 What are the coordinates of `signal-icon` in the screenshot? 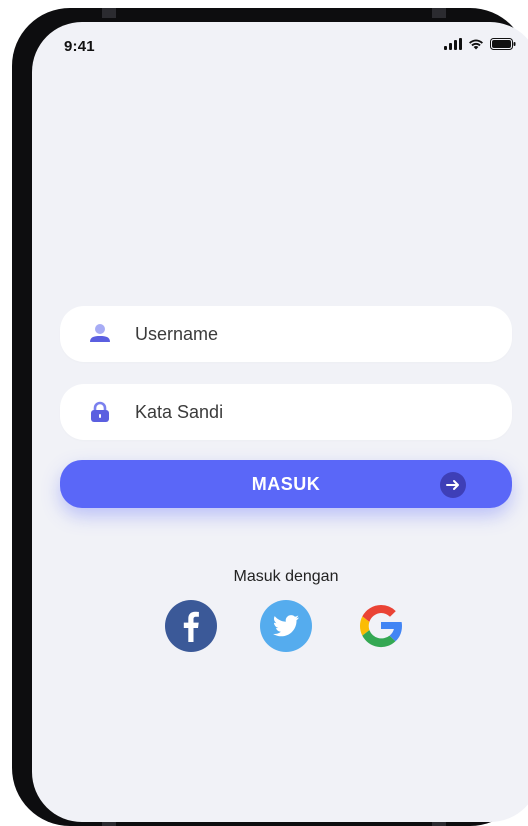 It's located at (453, 46).